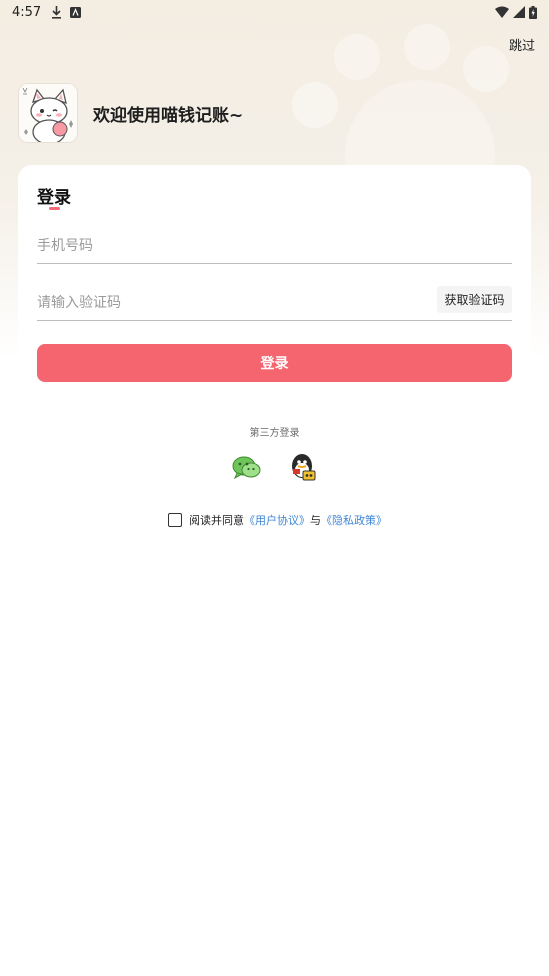 The width and height of the screenshot is (549, 976). What do you see at coordinates (76, 12) in the screenshot?
I see `app-notification-icon` at bounding box center [76, 12].